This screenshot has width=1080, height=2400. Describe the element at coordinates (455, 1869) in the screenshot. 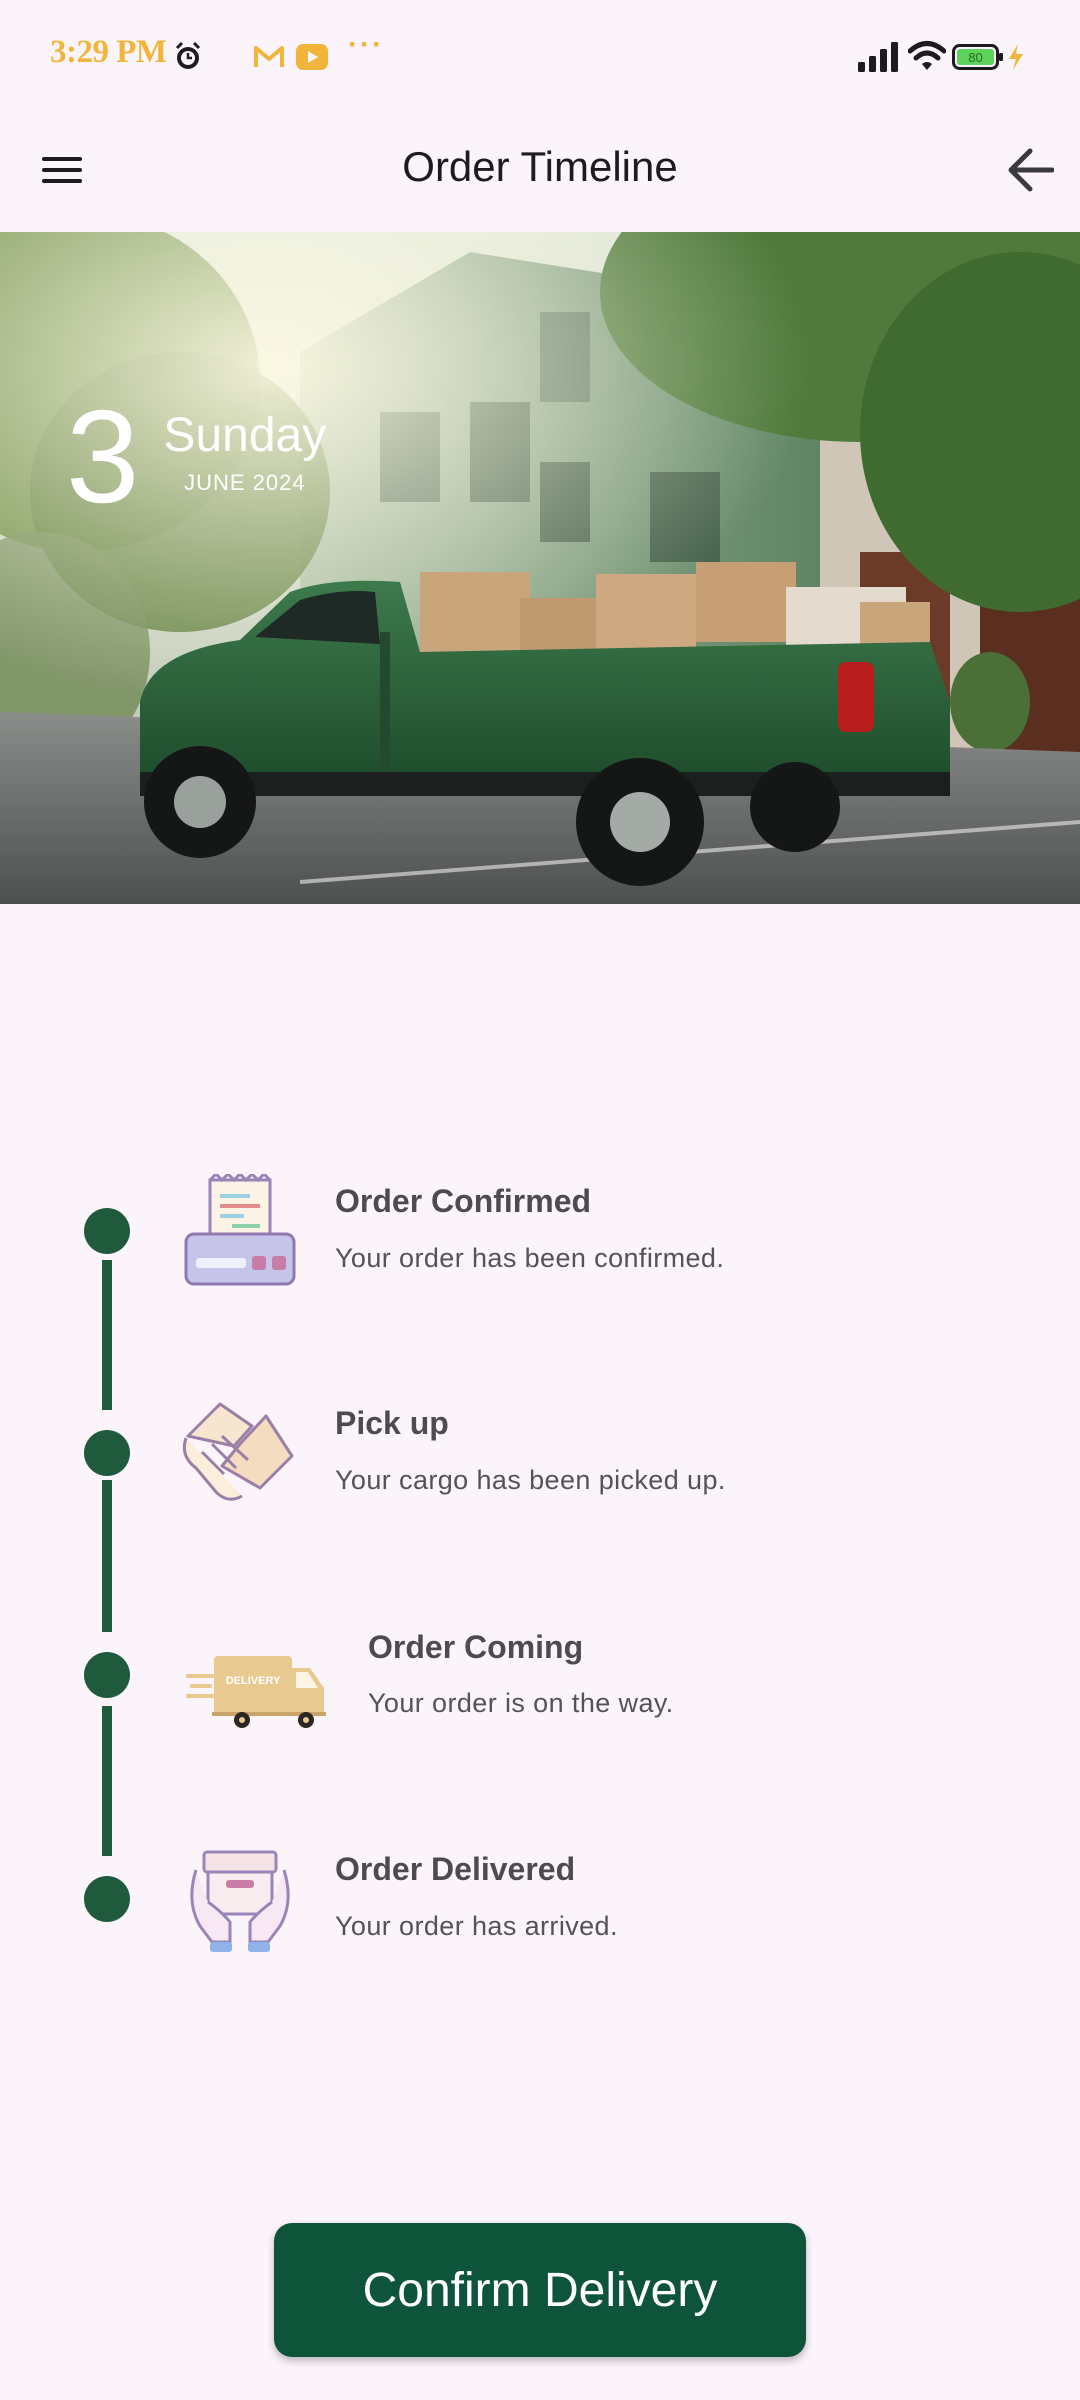

I see `step-title: Order Delivered` at that location.